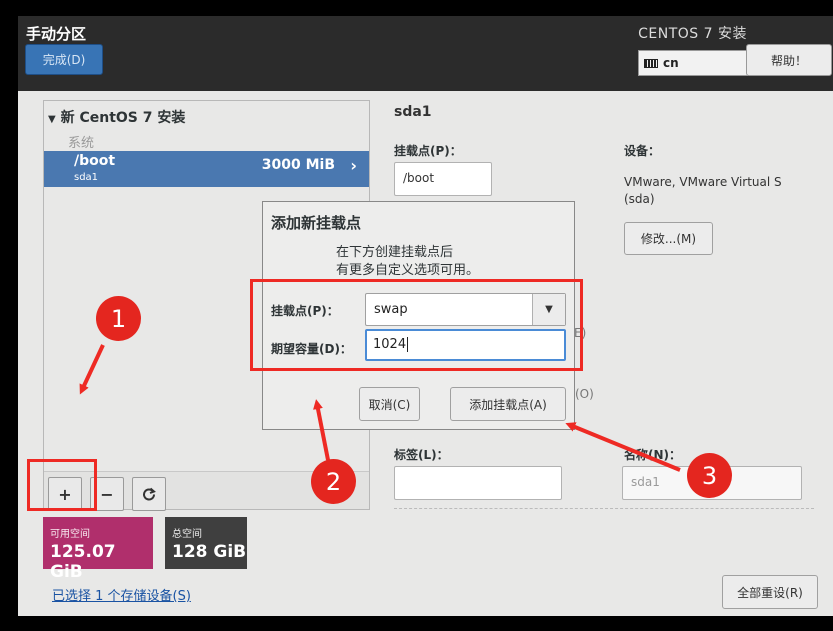 This screenshot has width=833, height=631. I want to click on annotation-step-2: 2, so click(333, 481).